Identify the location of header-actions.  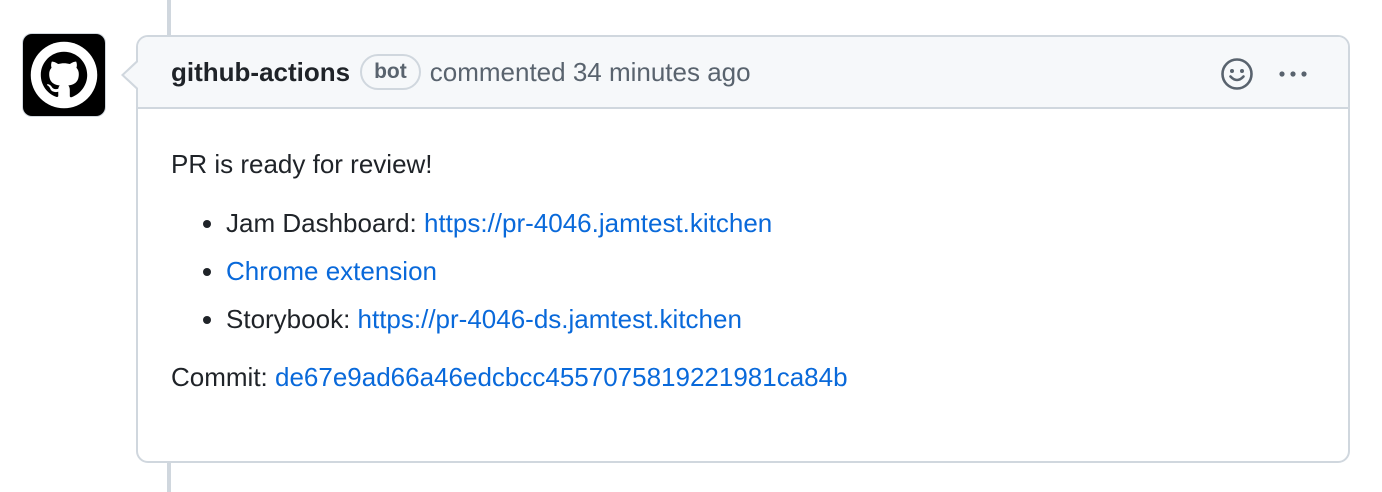
(1265, 74).